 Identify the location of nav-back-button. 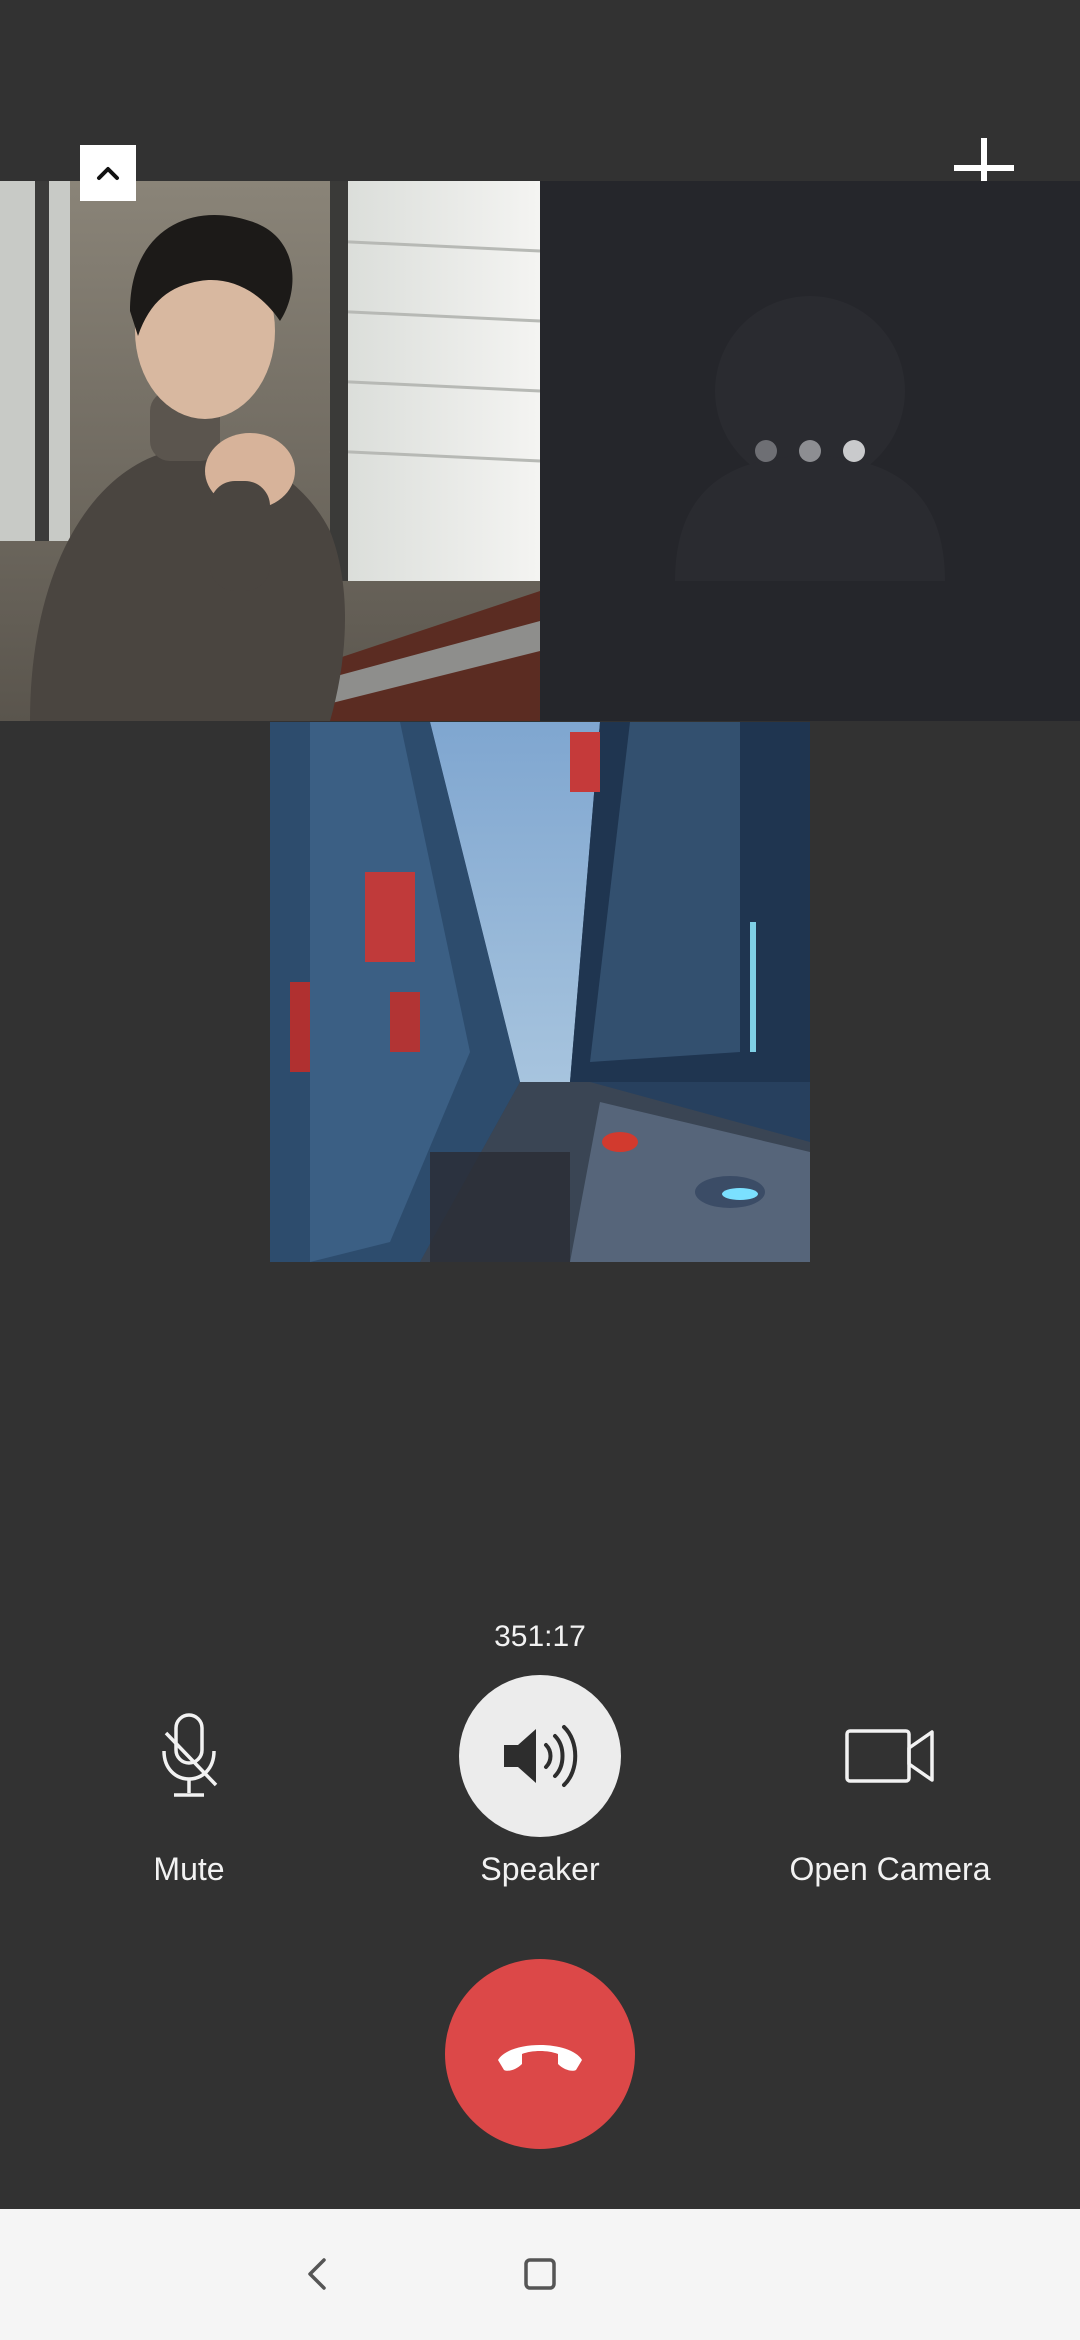
(318, 2274).